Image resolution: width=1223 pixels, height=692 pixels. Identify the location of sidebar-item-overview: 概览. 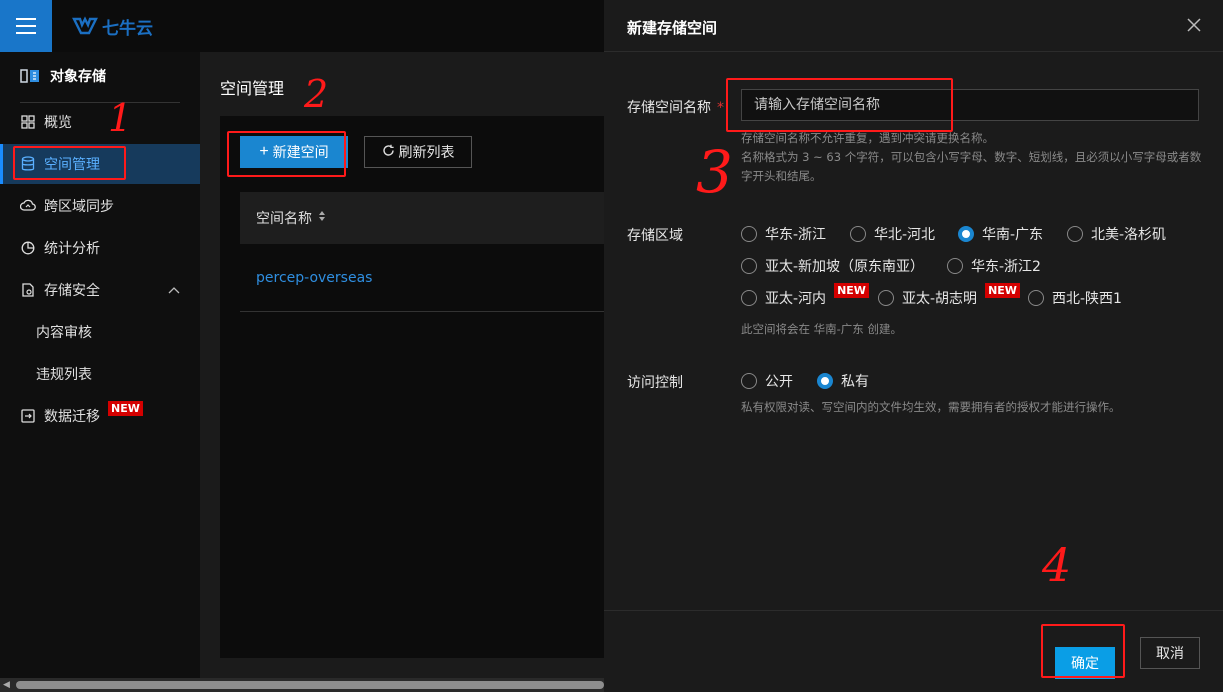
(100, 122).